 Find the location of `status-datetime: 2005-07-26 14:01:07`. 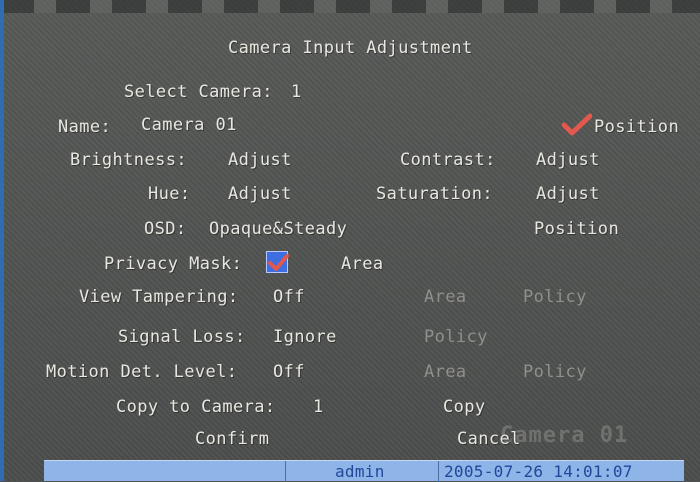

status-datetime: 2005-07-26 14:01:07 is located at coordinates (538, 471).